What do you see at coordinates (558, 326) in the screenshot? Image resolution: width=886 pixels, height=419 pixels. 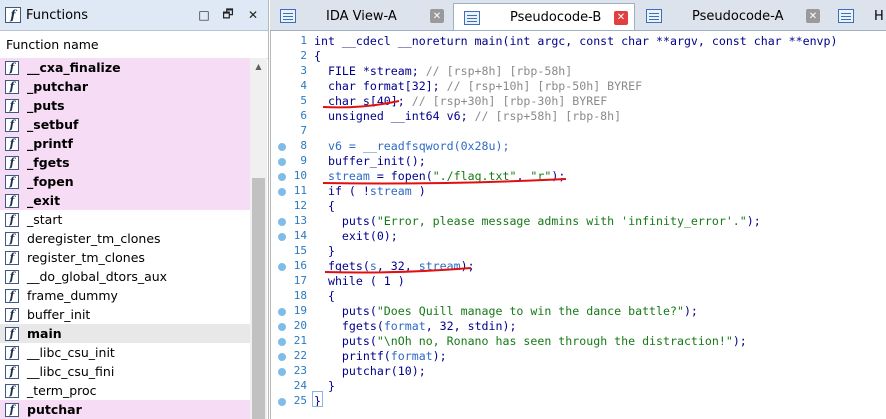 I see `code-line: 20 fgets(format, 32, stdin);` at bounding box center [558, 326].